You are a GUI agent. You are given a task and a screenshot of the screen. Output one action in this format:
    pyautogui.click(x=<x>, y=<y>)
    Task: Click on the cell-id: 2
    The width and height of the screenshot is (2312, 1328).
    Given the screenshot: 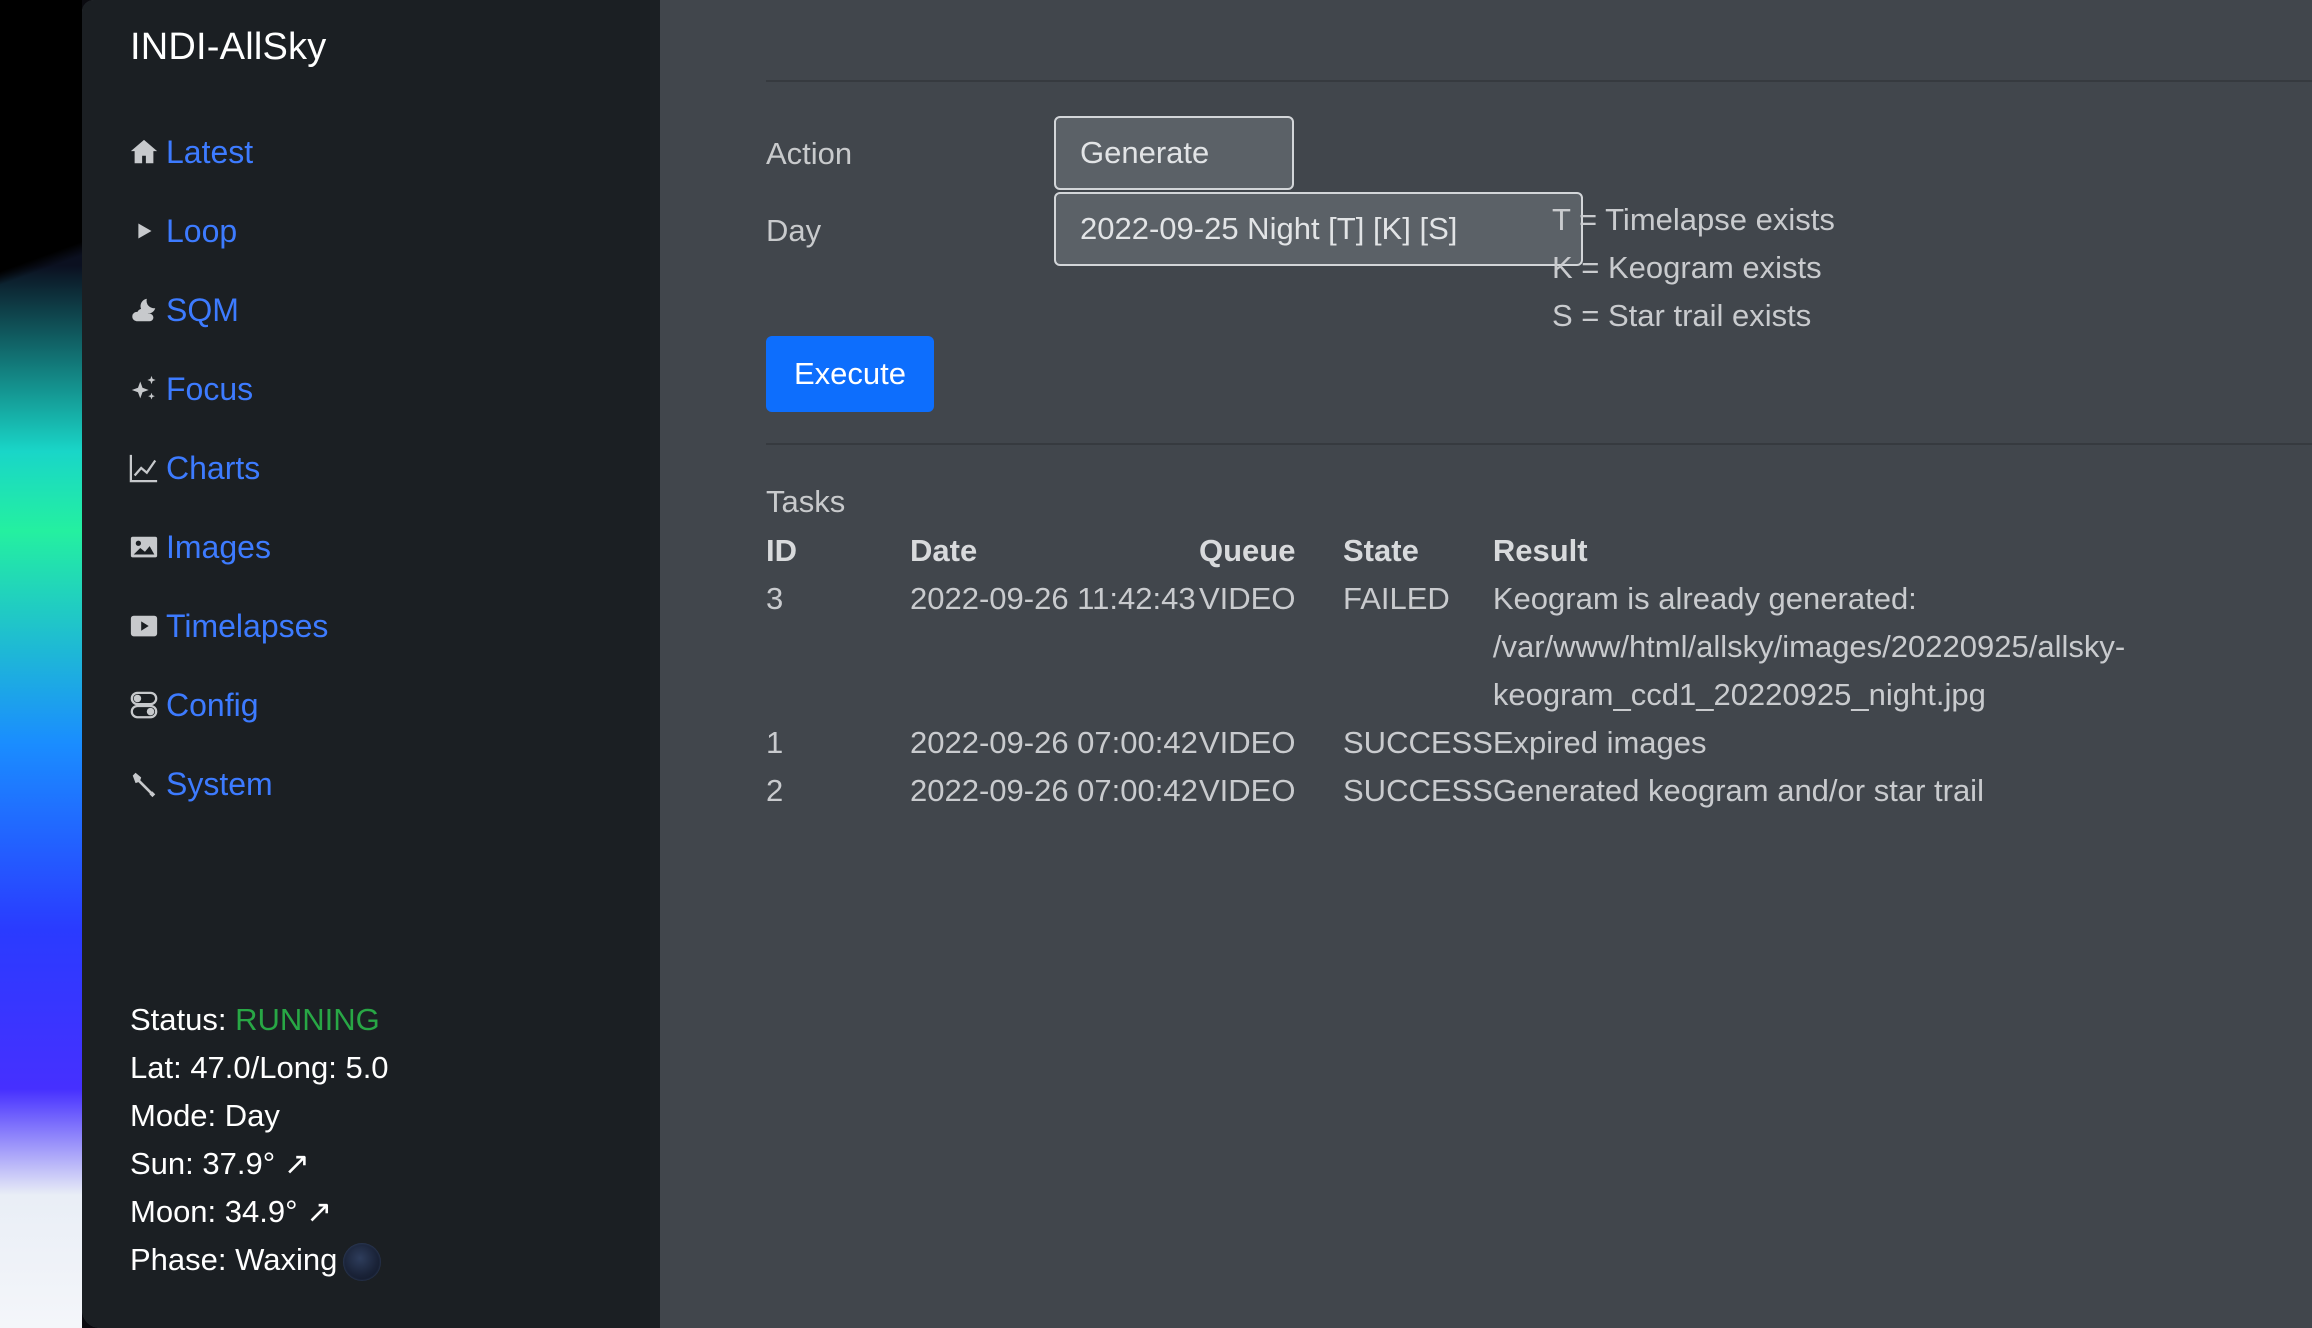 What is the action you would take?
    pyautogui.click(x=775, y=790)
    